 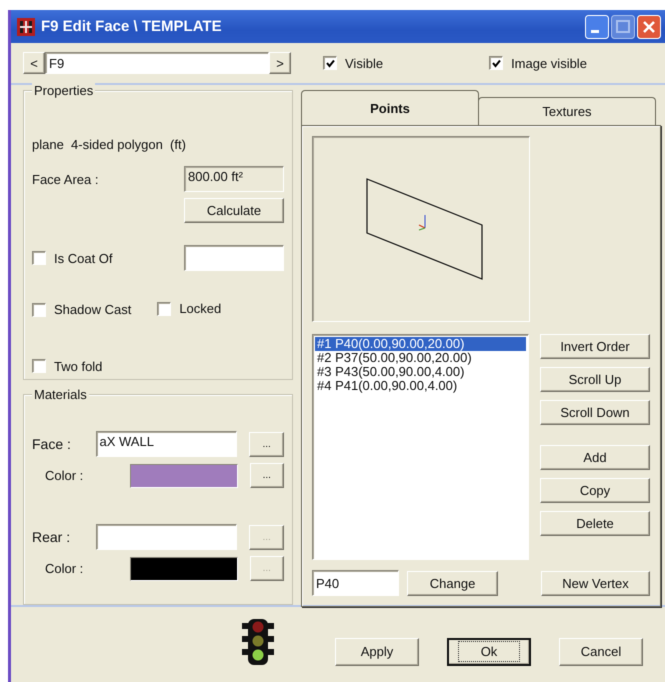 What do you see at coordinates (364, 63) in the screenshot?
I see `checkbox-label: Visible` at bounding box center [364, 63].